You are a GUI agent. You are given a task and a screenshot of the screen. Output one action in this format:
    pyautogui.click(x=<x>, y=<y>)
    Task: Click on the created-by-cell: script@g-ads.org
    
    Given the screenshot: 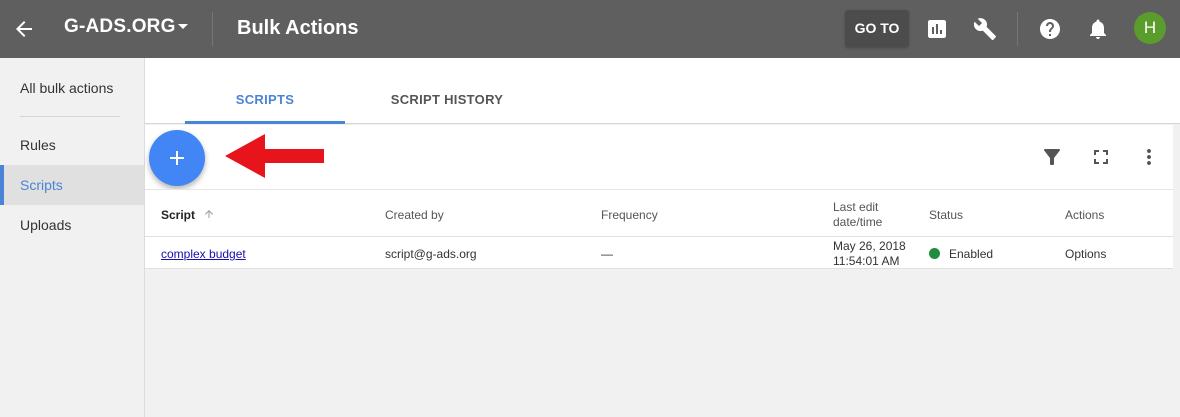 What is the action you would take?
    pyautogui.click(x=431, y=254)
    